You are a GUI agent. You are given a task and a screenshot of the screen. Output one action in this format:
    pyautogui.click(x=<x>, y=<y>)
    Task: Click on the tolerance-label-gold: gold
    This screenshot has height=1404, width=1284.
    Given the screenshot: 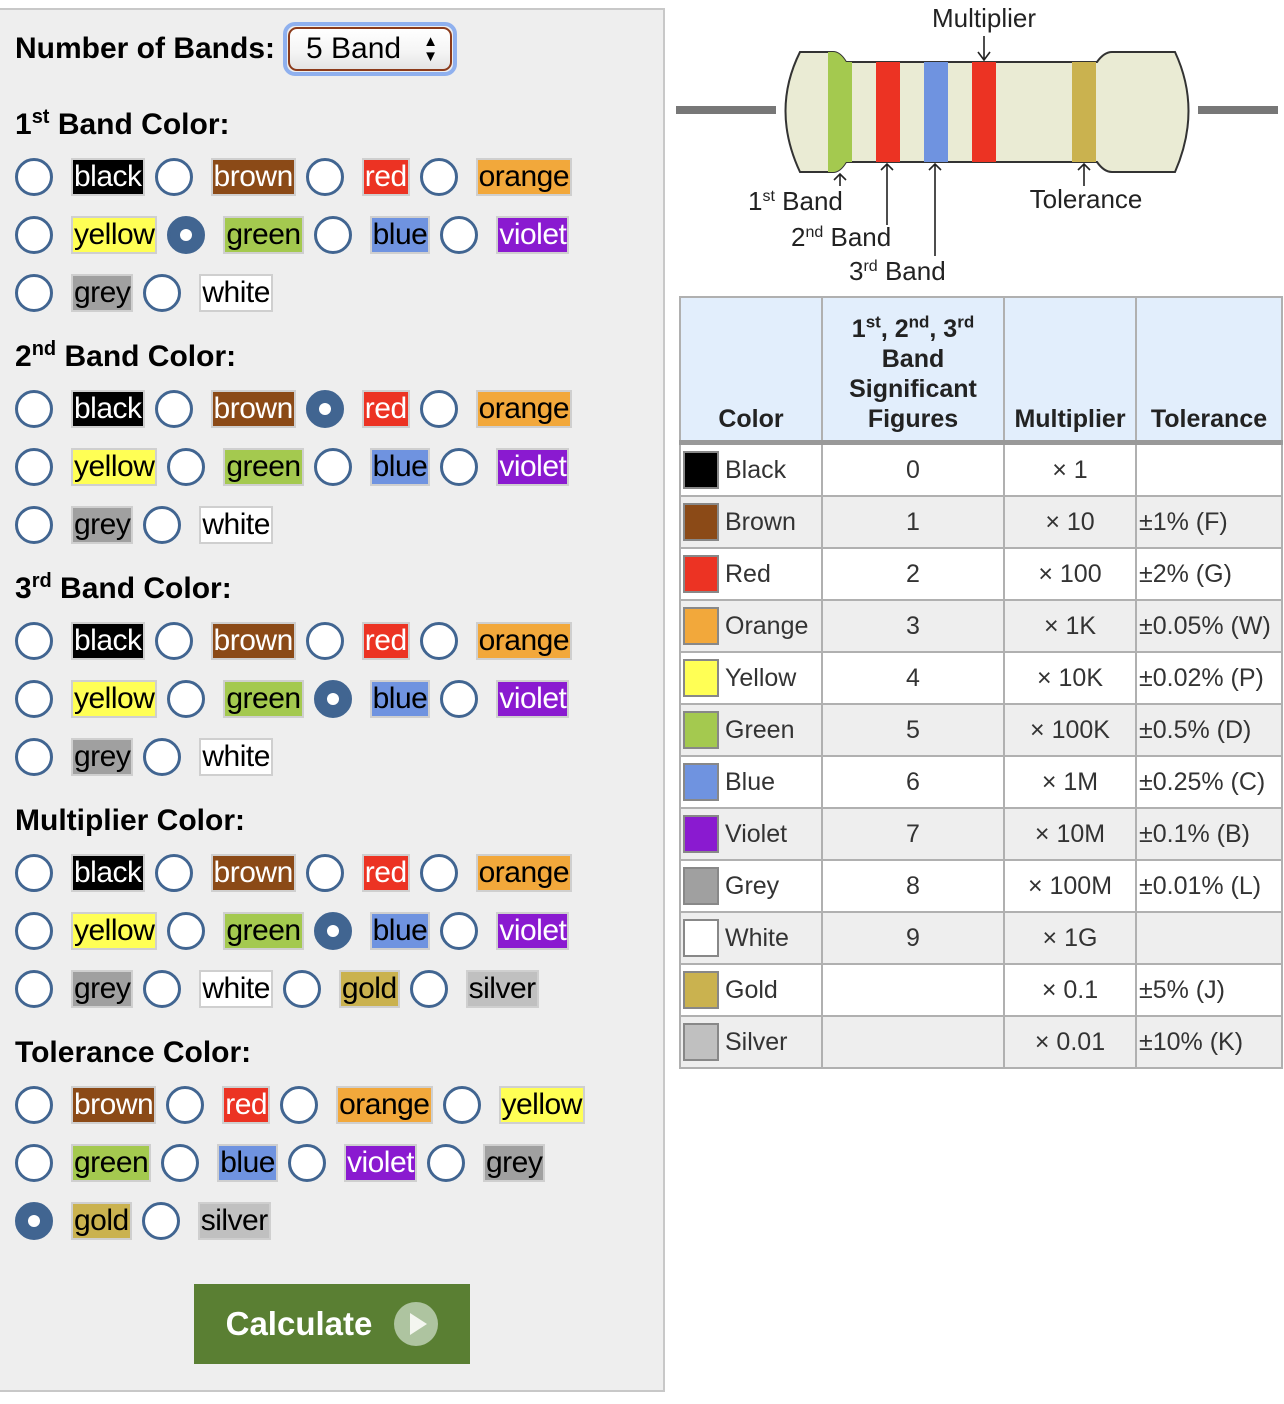 What is the action you would take?
    pyautogui.click(x=101, y=1221)
    